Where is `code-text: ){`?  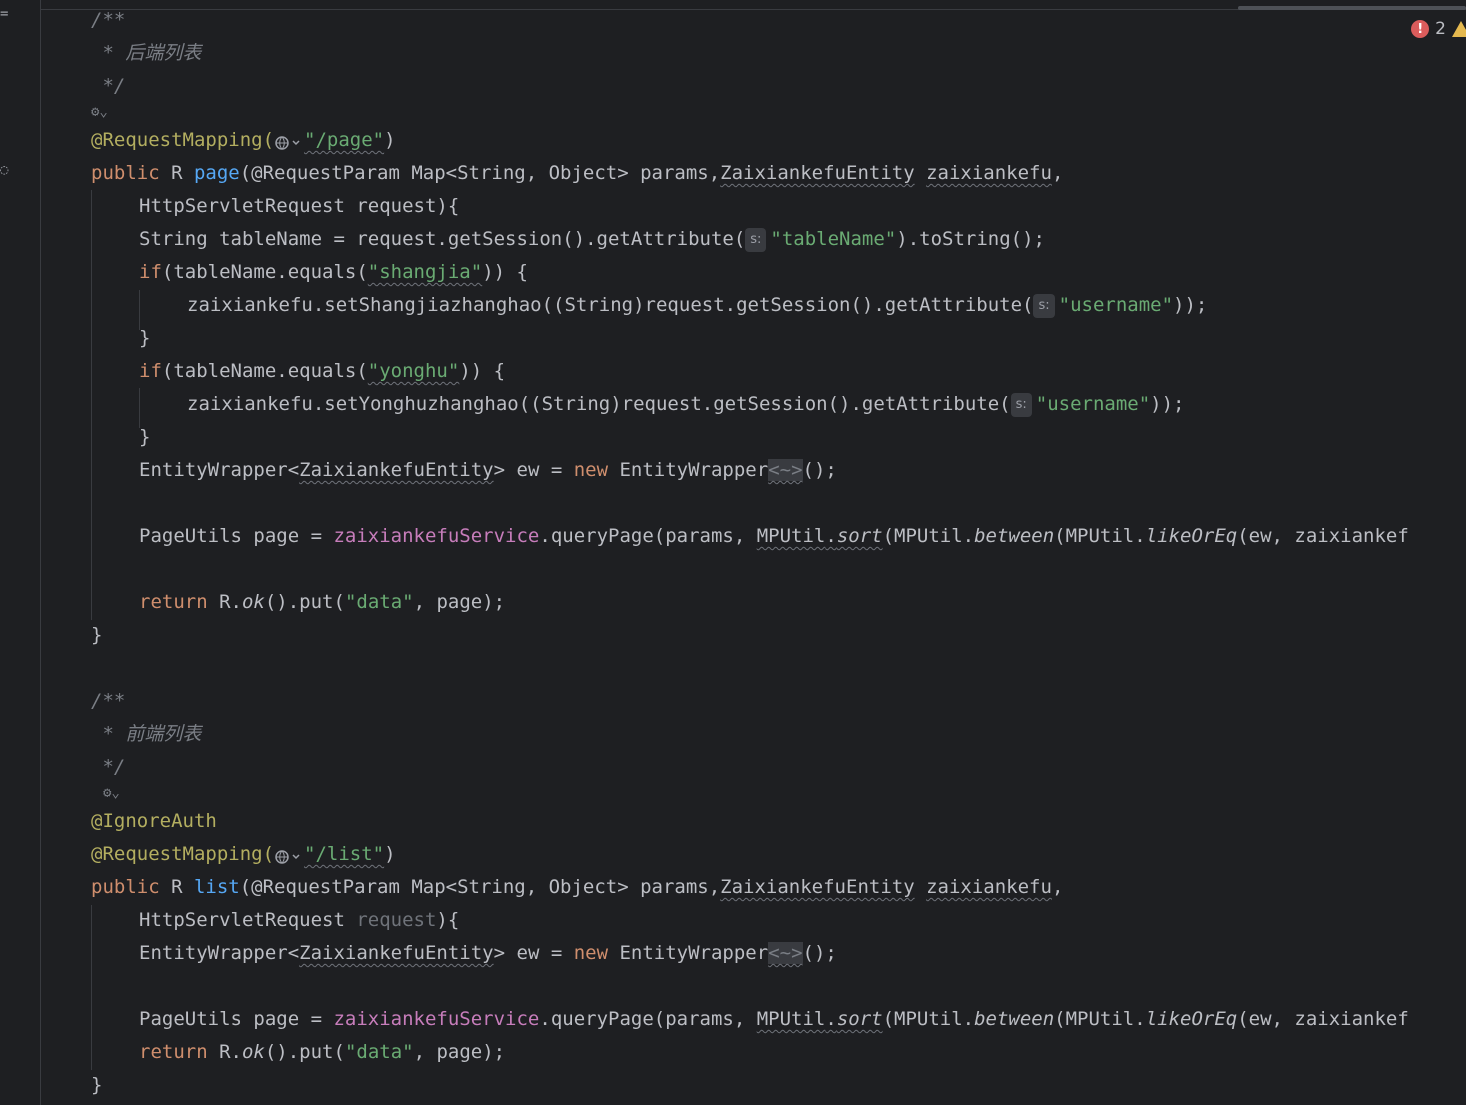
code-text: ){ is located at coordinates (448, 920).